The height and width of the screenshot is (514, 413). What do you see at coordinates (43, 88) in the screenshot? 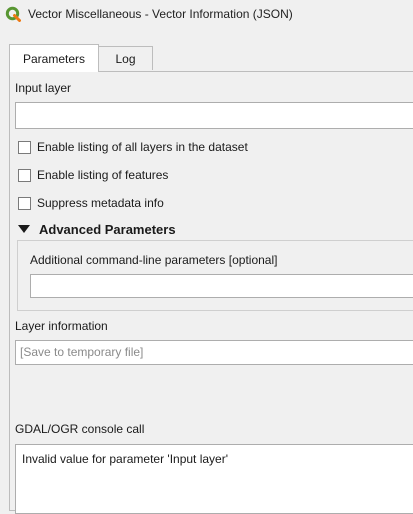
I see `input-layer-label: Input layer` at bounding box center [43, 88].